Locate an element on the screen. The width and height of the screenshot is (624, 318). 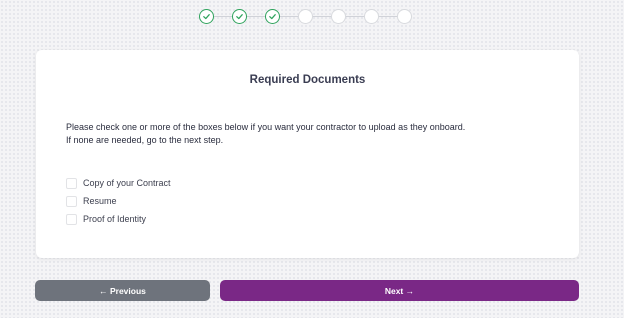
checkbox-proof-of-identity is located at coordinates (71, 219).